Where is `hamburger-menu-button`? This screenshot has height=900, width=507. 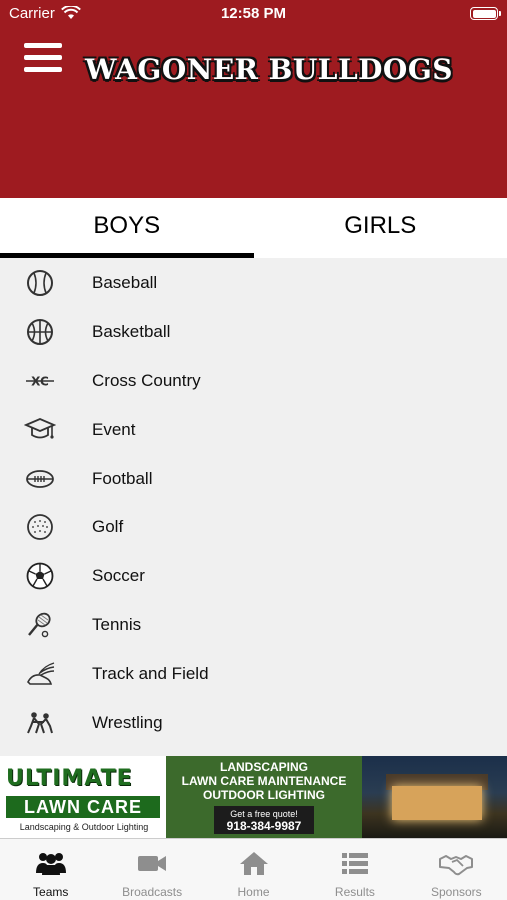 hamburger-menu-button is located at coordinates (43, 58).